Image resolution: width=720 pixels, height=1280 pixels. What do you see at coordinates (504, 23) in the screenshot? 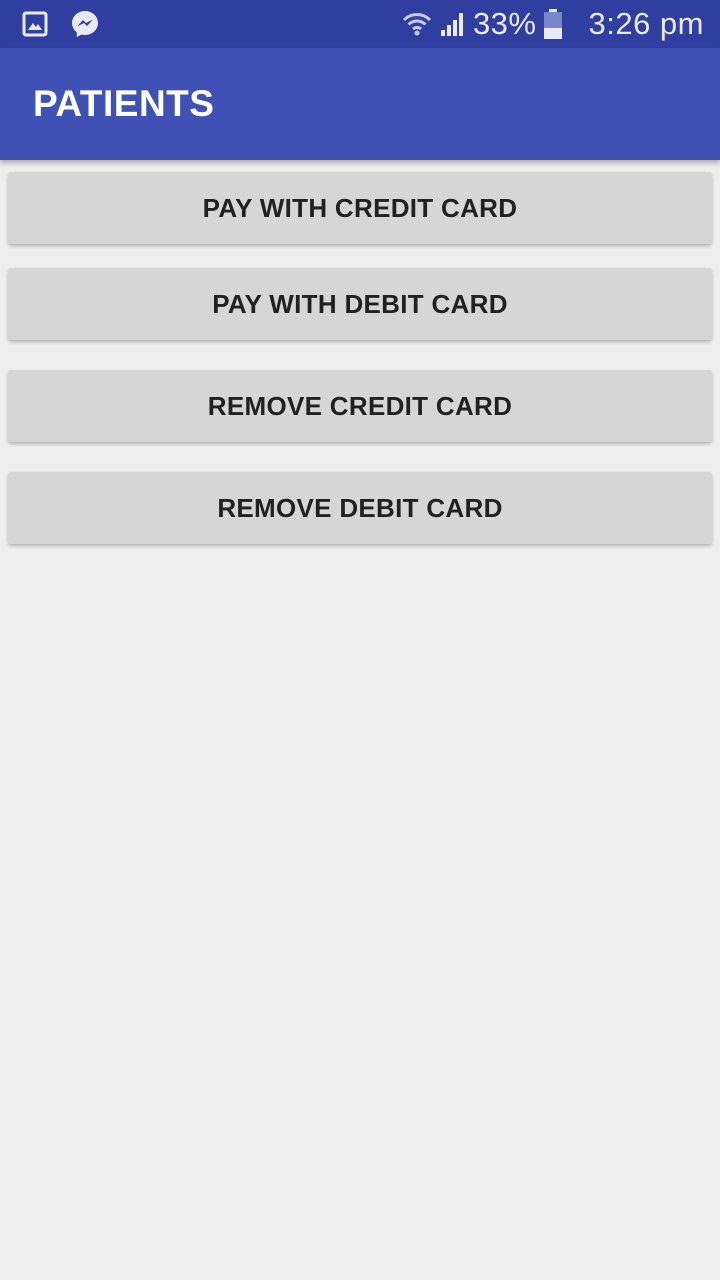
I see `battery-percent: 33%` at bounding box center [504, 23].